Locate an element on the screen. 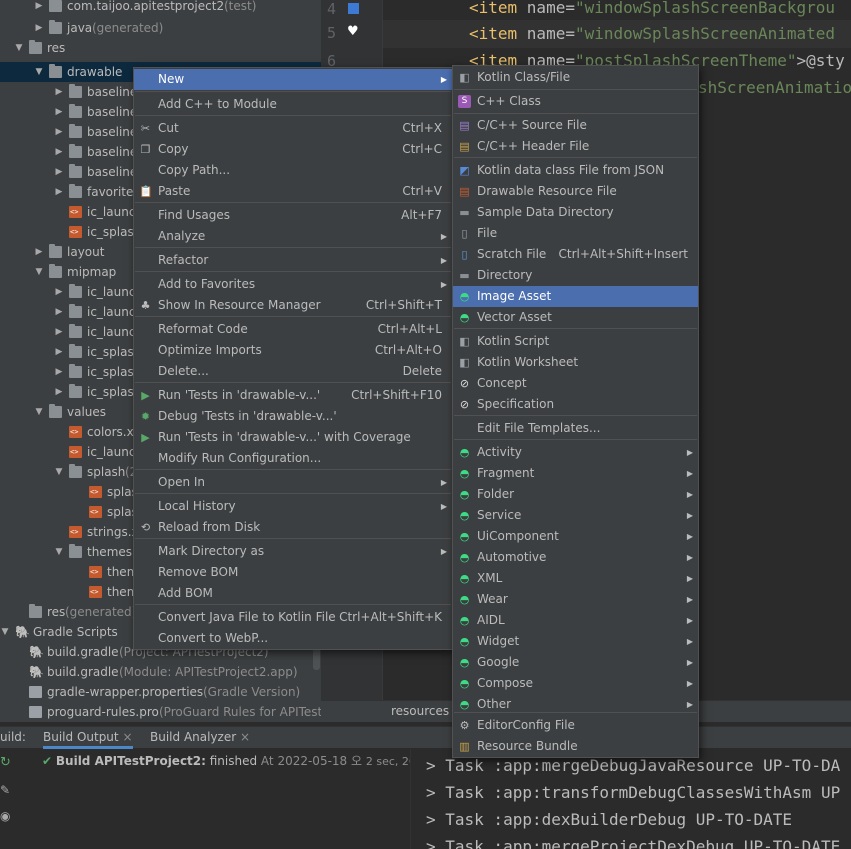 The image size is (851, 849). menu-item: Find Usages Alt+F7 is located at coordinates (293, 215).